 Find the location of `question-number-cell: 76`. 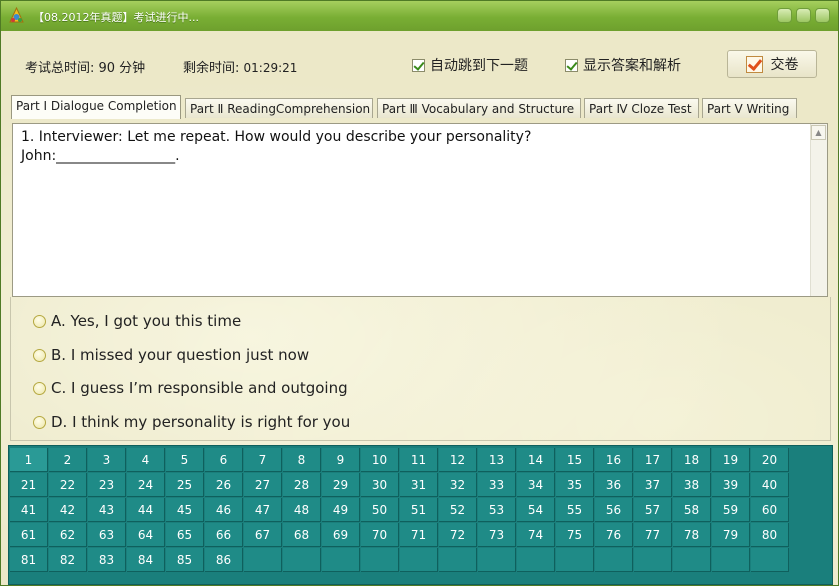

question-number-cell: 76 is located at coordinates (614, 535).